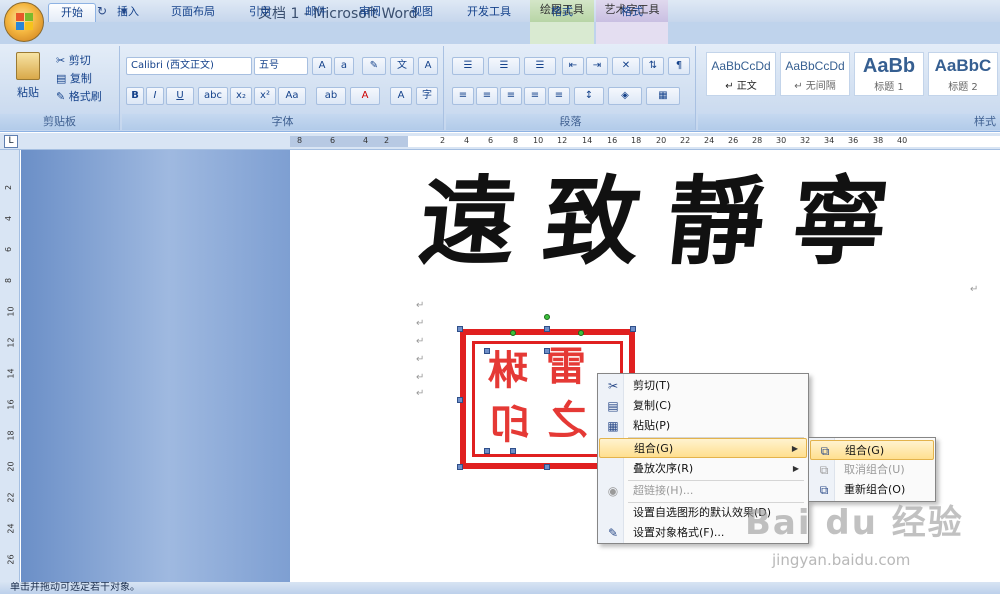  Describe the element at coordinates (625, 96) in the screenshot. I see `shading-icon: ◈` at that location.